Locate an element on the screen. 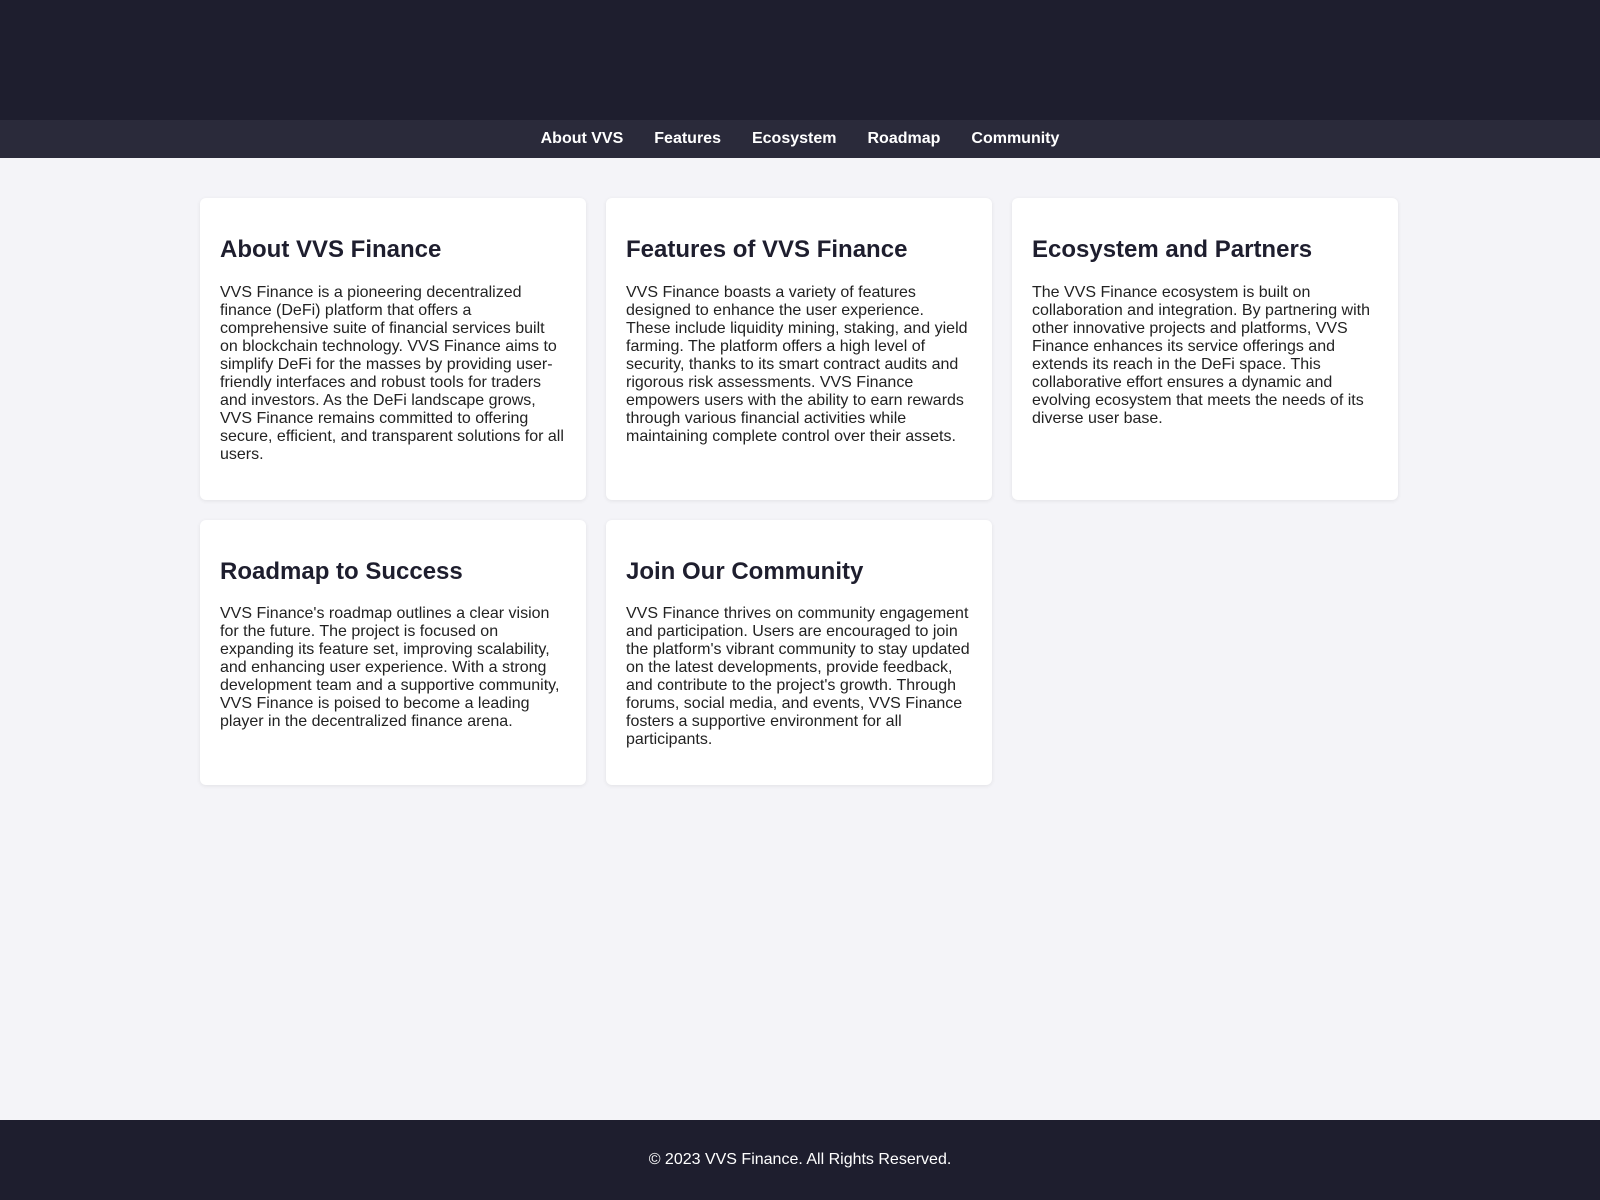 The height and width of the screenshot is (1200, 1600). card-title: Roadmap to Success is located at coordinates (341, 571).